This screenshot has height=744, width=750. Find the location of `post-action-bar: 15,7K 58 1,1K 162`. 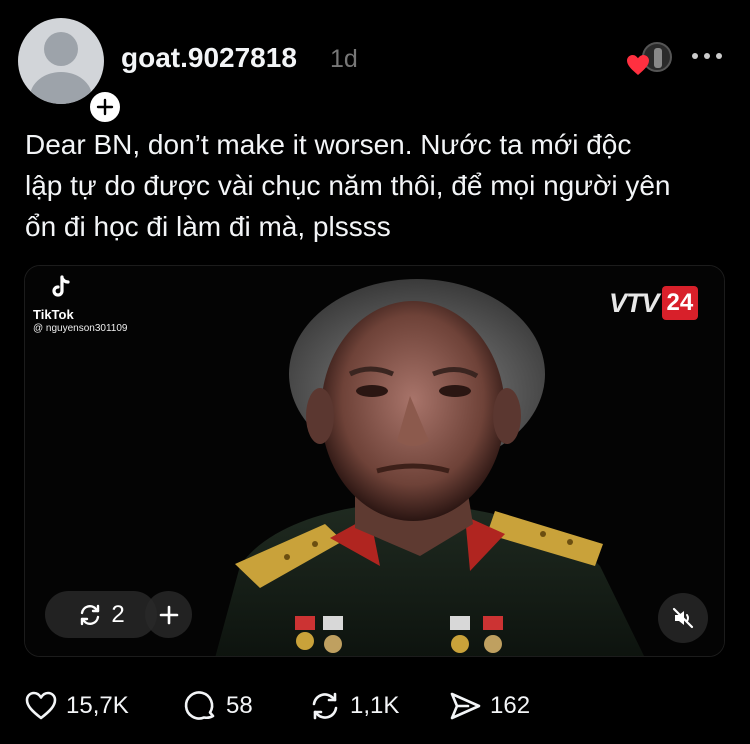

post-action-bar: 15,7K 58 1,1K 162 is located at coordinates (374, 706).